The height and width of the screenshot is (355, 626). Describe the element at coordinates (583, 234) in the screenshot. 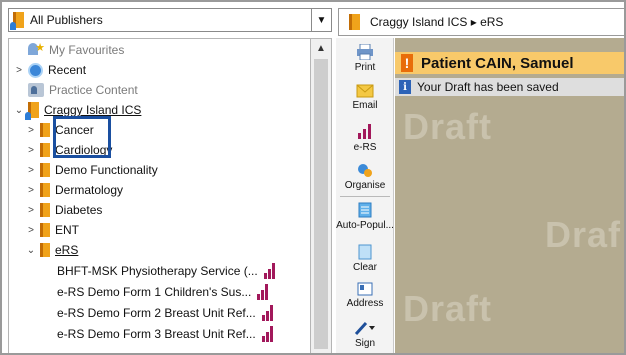

I see `draft-watermark: Draf` at that location.